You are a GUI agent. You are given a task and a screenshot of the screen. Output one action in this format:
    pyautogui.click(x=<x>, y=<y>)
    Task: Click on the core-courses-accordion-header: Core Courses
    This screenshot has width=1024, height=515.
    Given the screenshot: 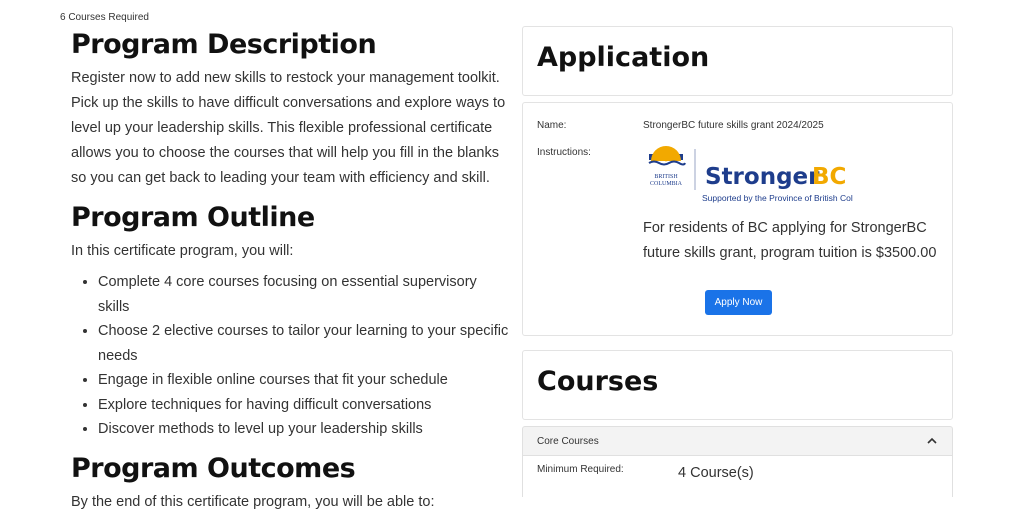 What is the action you would take?
    pyautogui.click(x=737, y=441)
    